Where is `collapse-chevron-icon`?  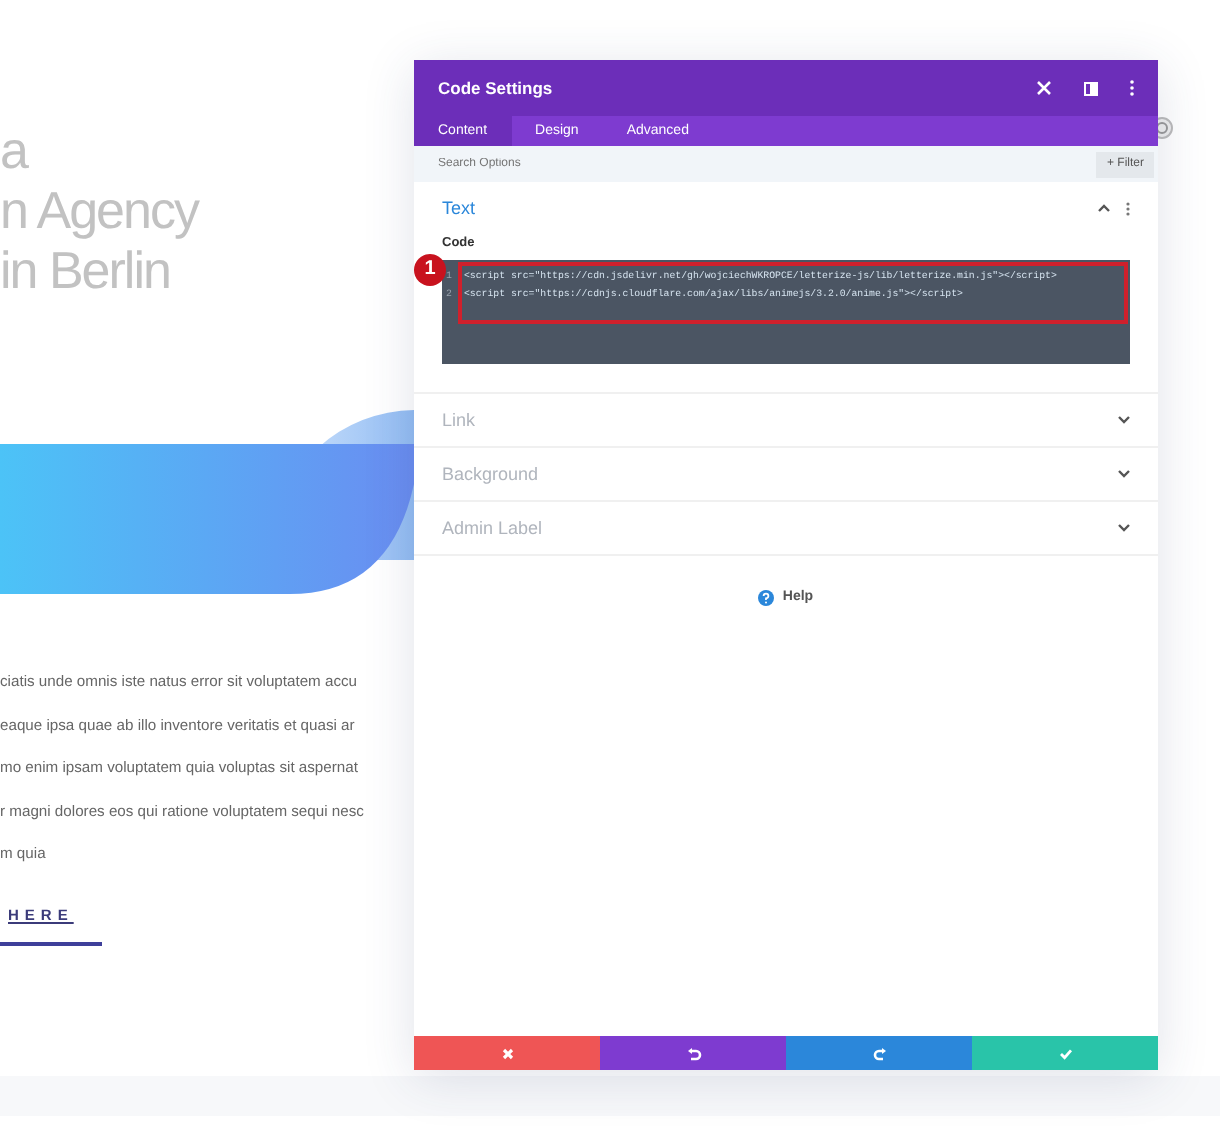 collapse-chevron-icon is located at coordinates (1104, 208).